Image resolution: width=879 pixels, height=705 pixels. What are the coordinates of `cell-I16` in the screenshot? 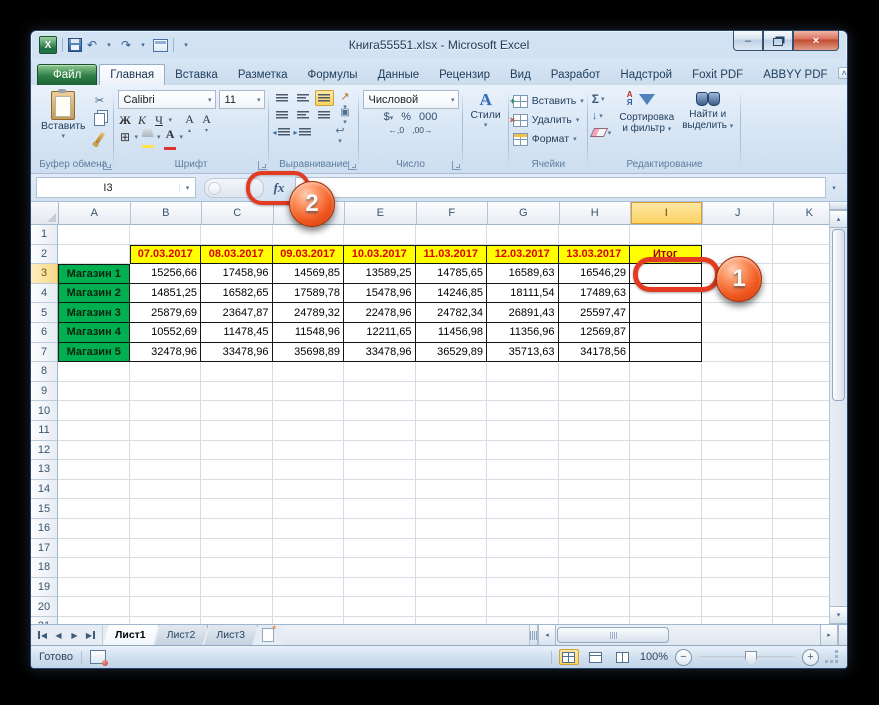 It's located at (666, 528).